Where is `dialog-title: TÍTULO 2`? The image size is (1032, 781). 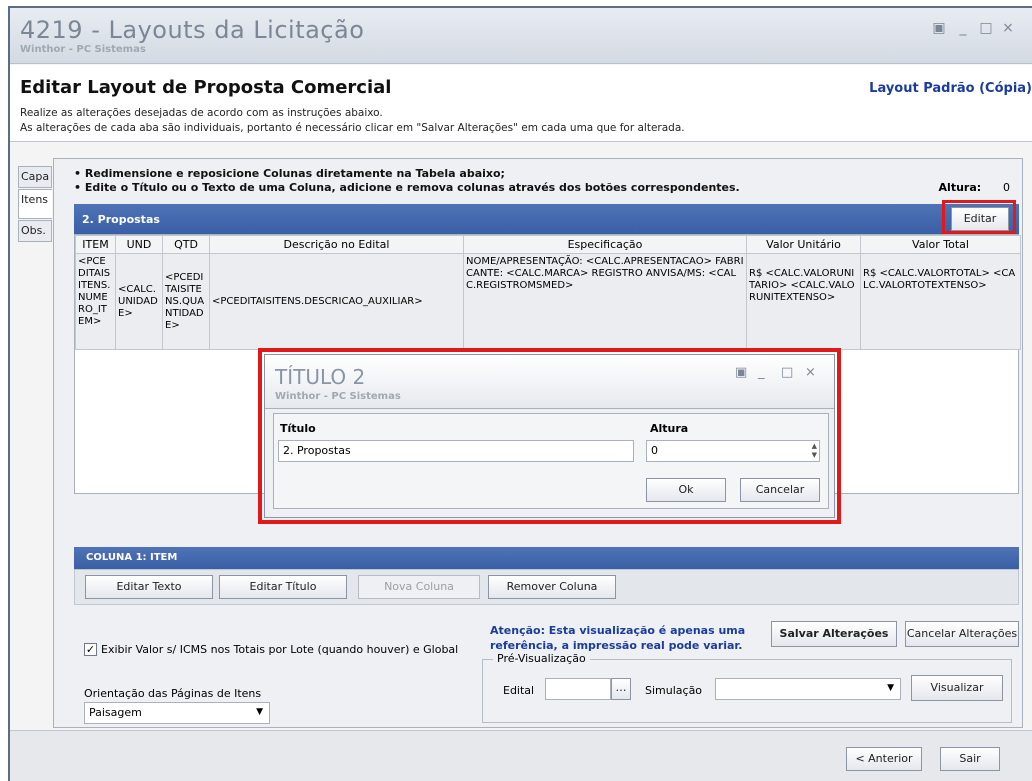
dialog-title: TÍTULO 2 is located at coordinates (320, 377).